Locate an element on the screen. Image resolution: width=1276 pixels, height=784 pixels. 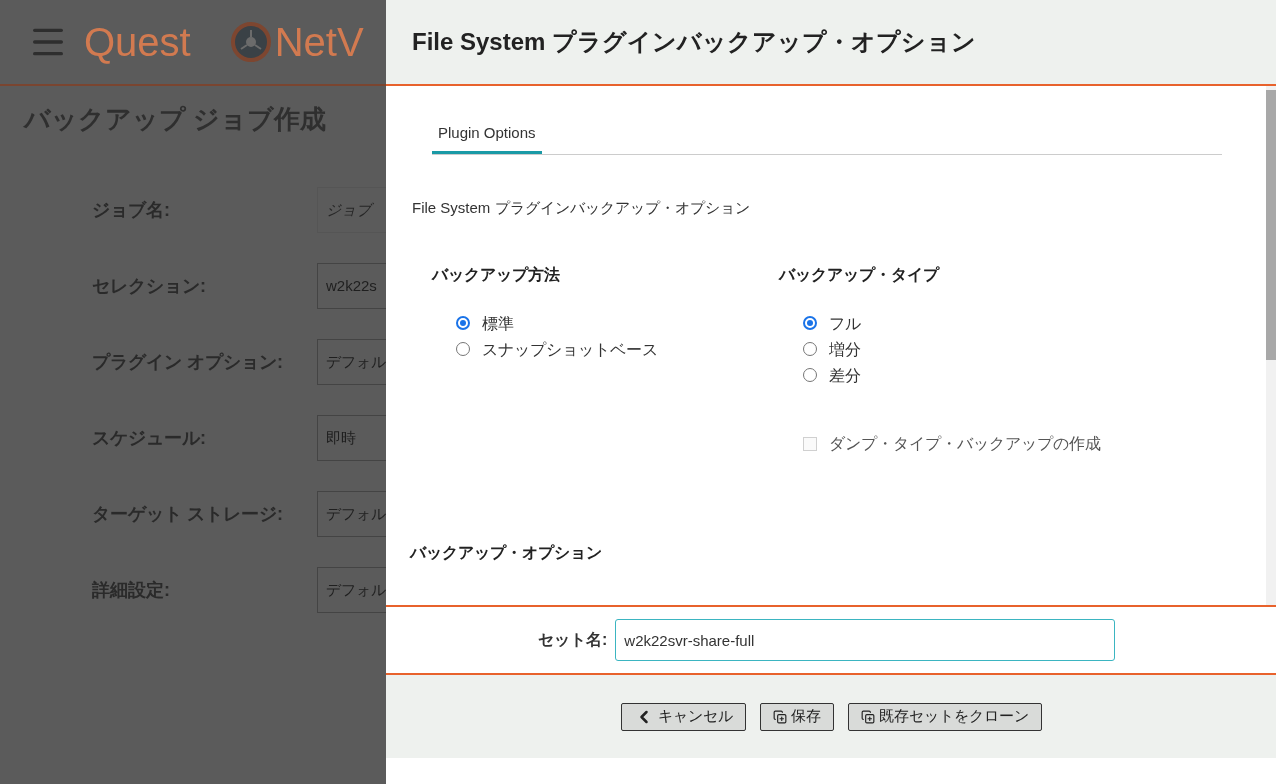
input-field: w2k22svr-share-full is located at coordinates (865, 640).